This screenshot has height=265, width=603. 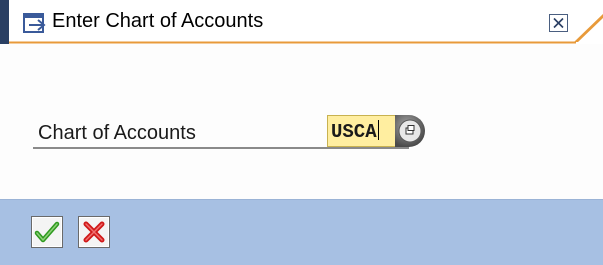 I want to click on window-title: Enter Chart of Accounts, so click(x=158, y=21).